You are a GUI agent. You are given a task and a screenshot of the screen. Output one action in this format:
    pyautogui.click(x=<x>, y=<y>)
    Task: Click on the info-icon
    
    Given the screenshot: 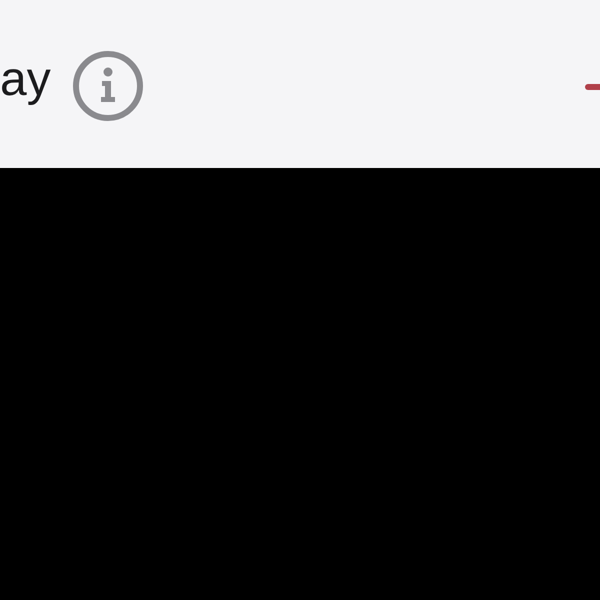 What is the action you would take?
    pyautogui.click(x=107, y=86)
    